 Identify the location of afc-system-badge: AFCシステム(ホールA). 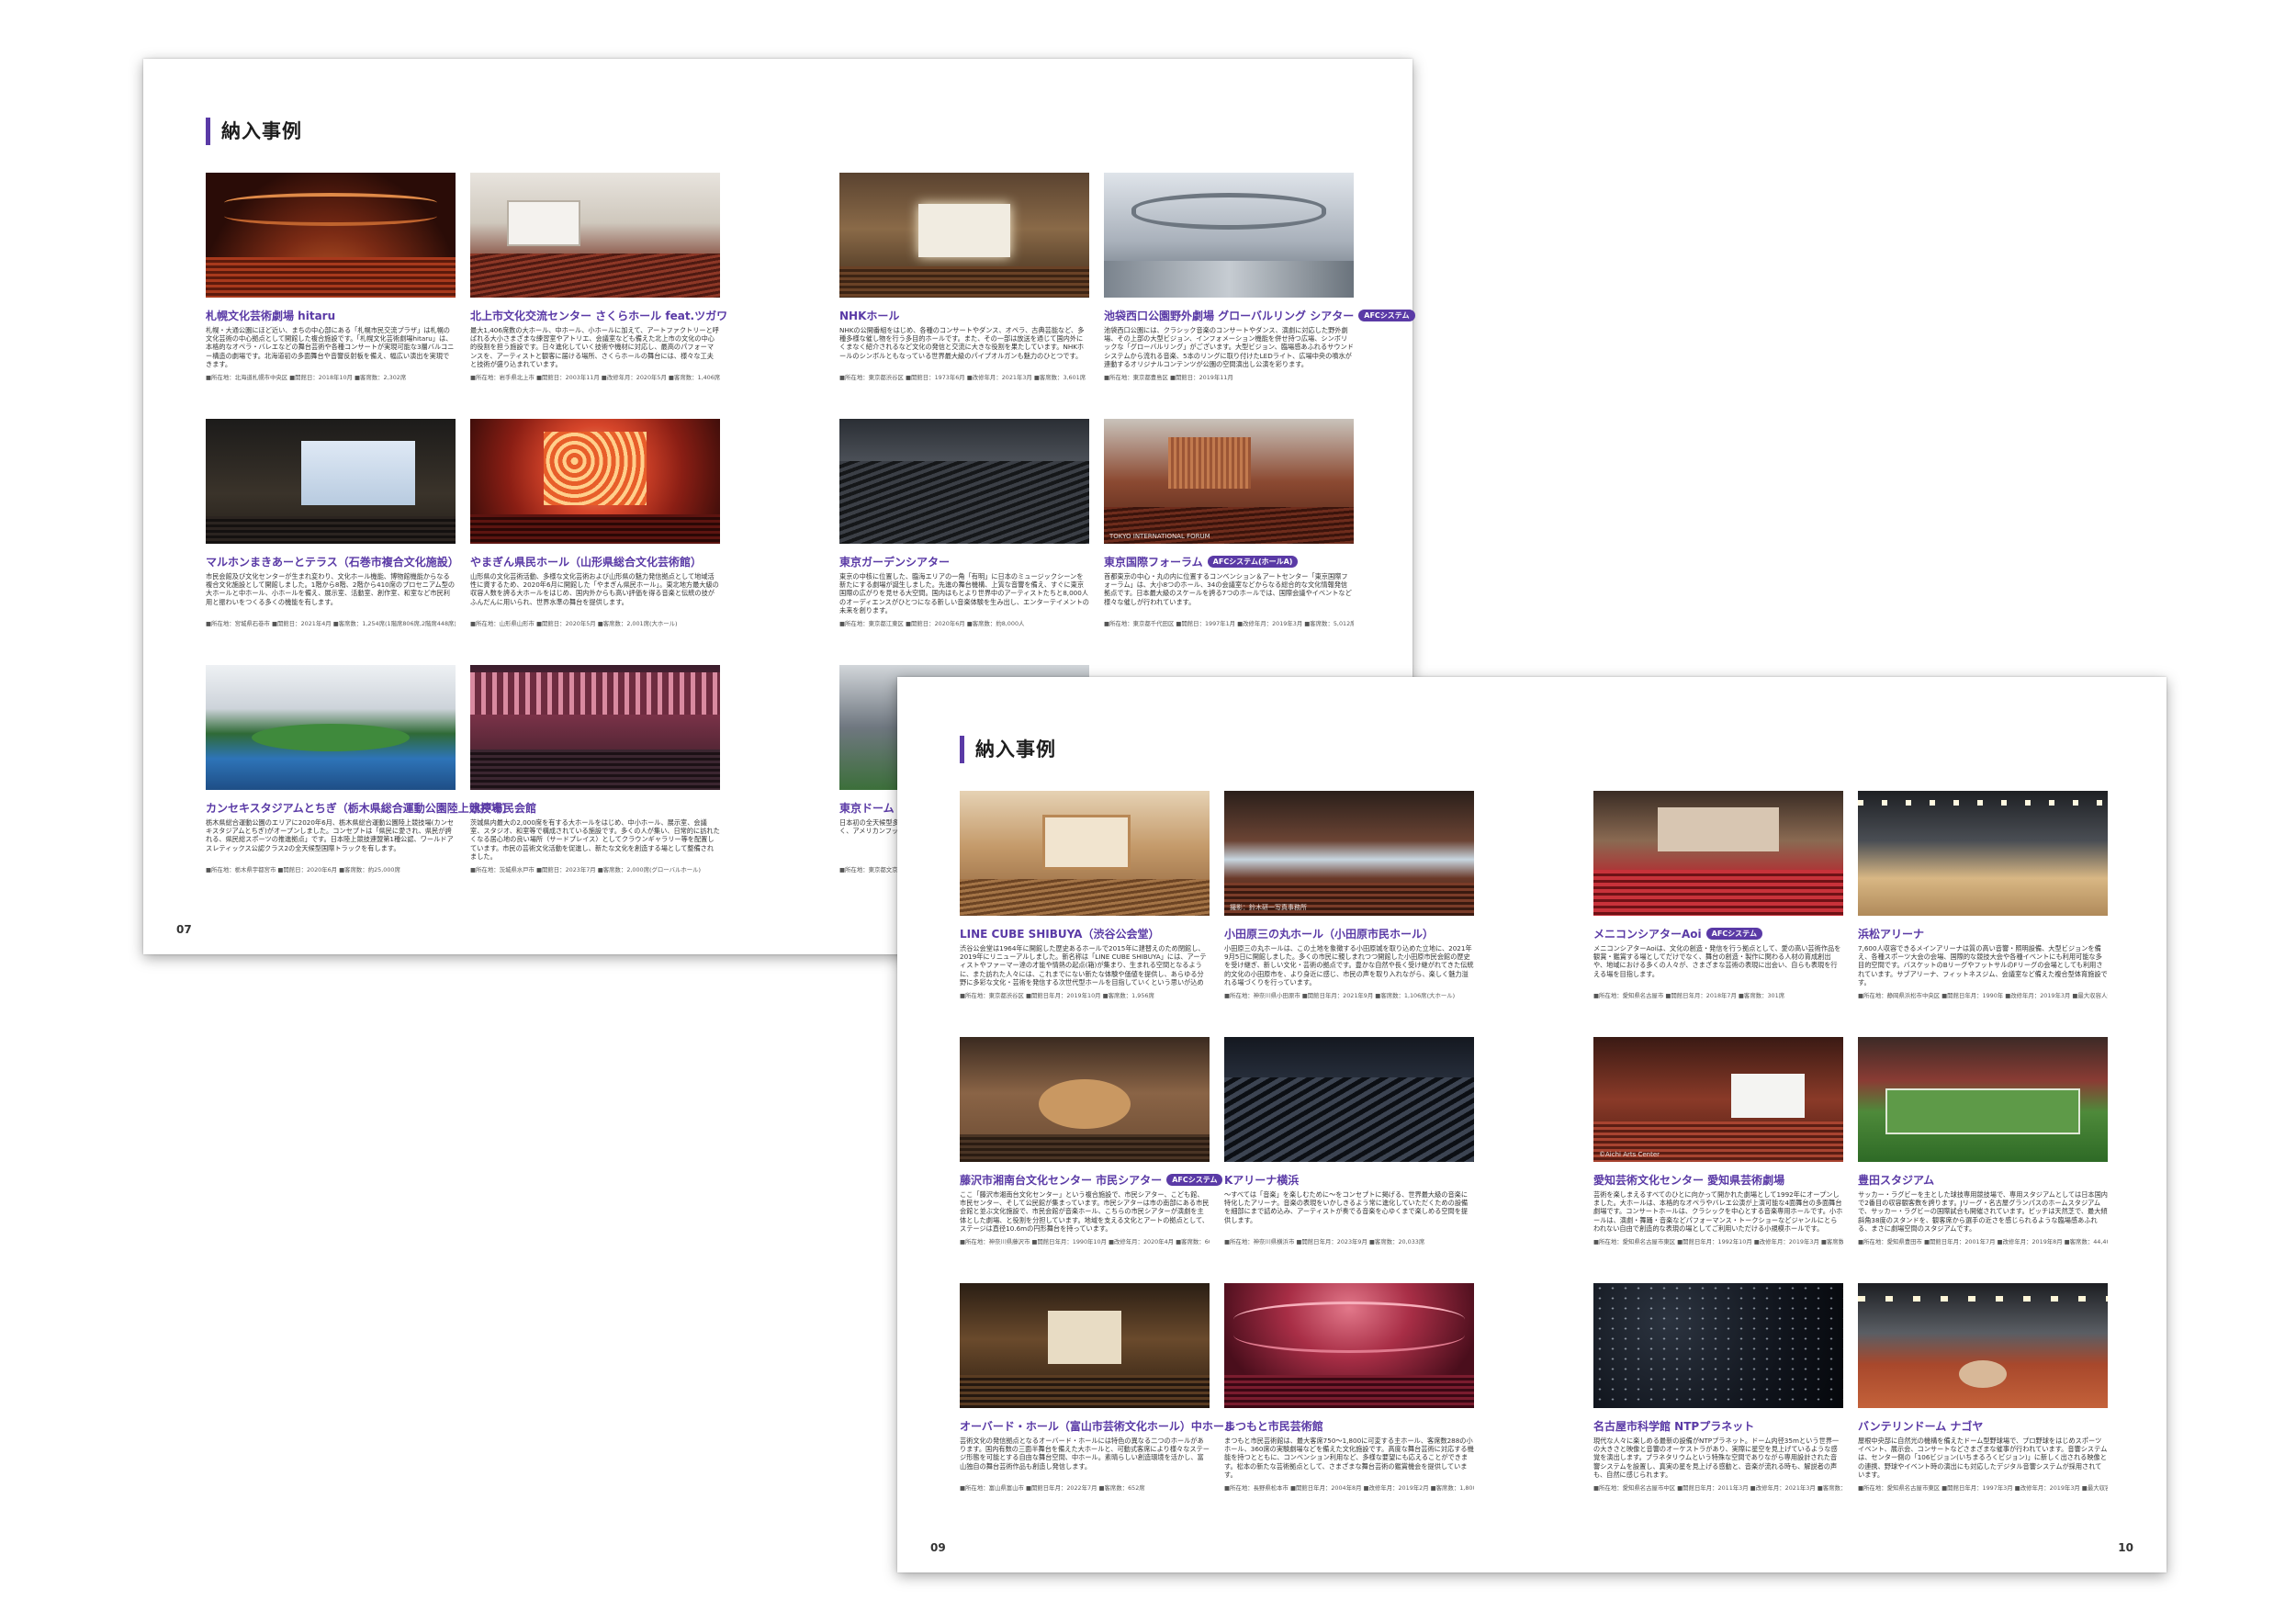
(1253, 562).